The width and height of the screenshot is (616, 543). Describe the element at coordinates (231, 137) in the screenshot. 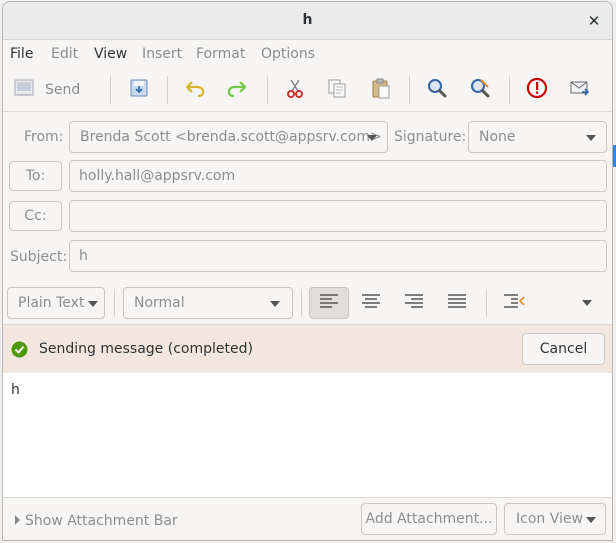

I see `from-value: Brenda Scott <brenda.scott@appsrv.com>` at that location.